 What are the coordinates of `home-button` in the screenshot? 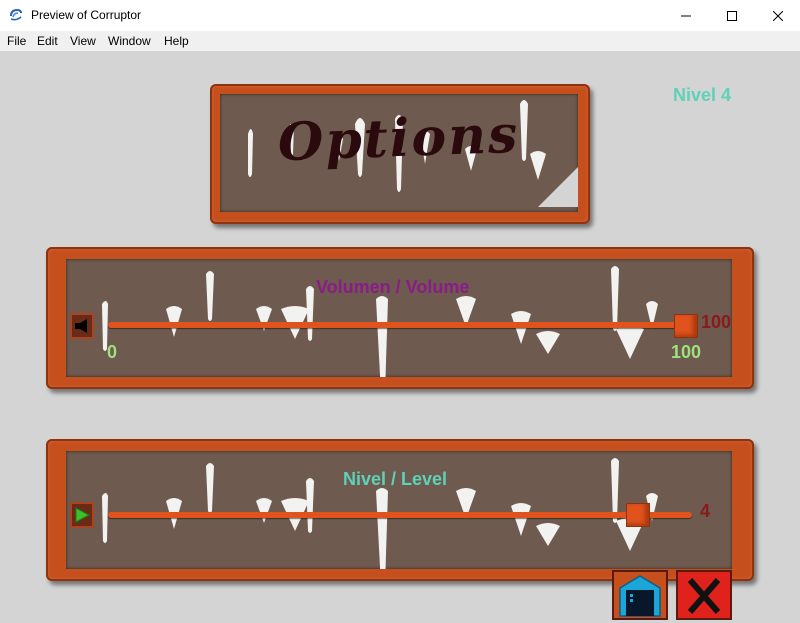 It's located at (640, 595).